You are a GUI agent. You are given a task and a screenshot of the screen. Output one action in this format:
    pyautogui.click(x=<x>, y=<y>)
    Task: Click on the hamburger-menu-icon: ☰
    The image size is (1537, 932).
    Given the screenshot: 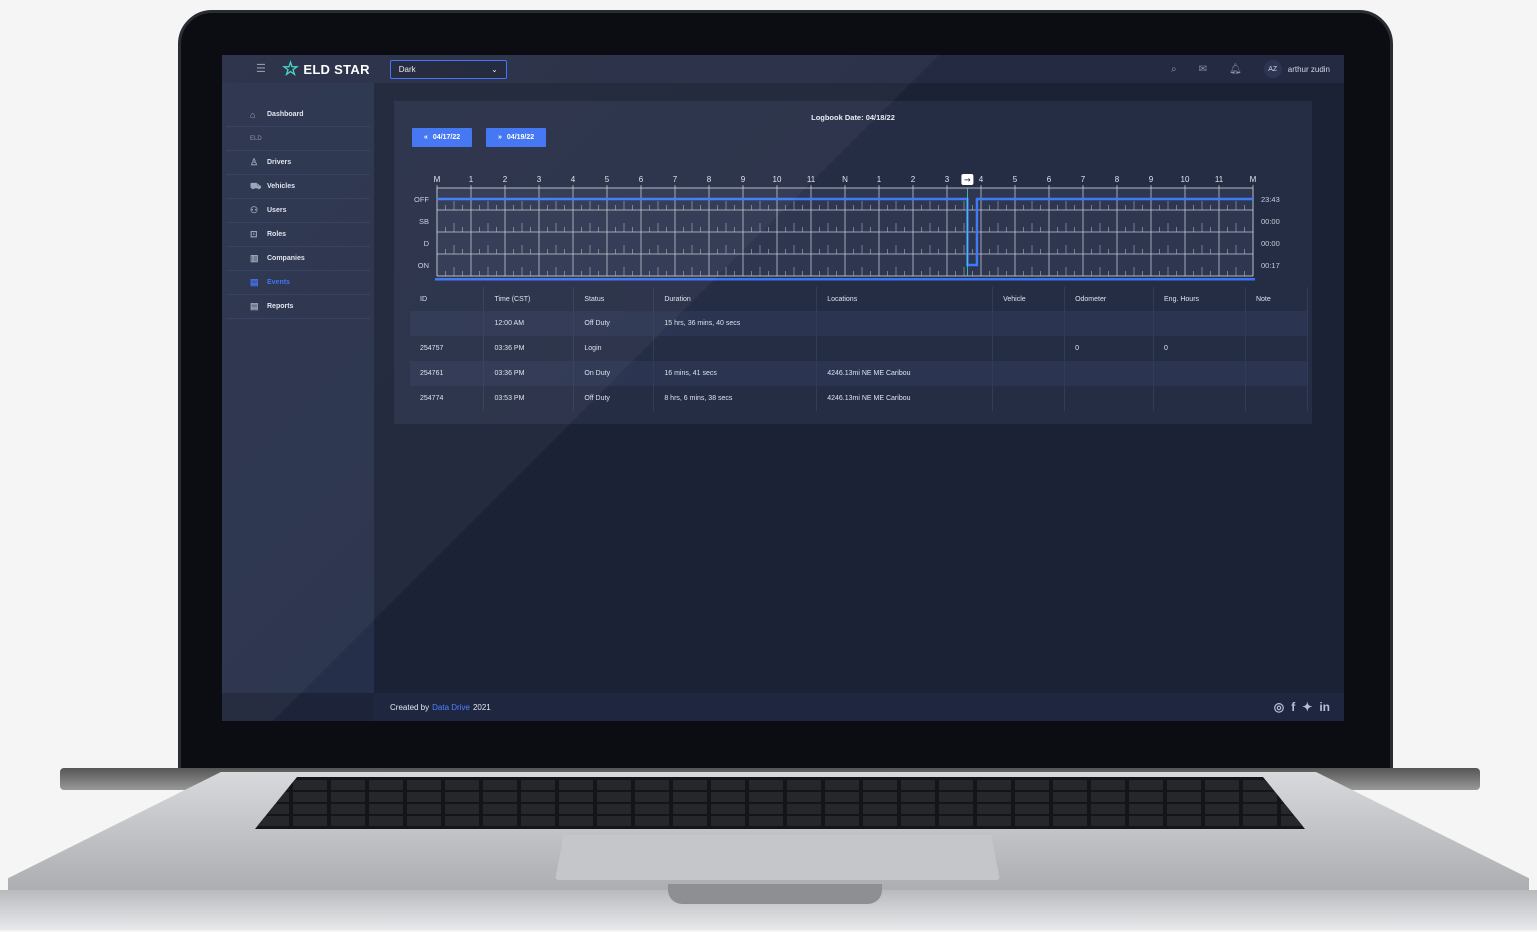 What is the action you would take?
    pyautogui.click(x=262, y=69)
    